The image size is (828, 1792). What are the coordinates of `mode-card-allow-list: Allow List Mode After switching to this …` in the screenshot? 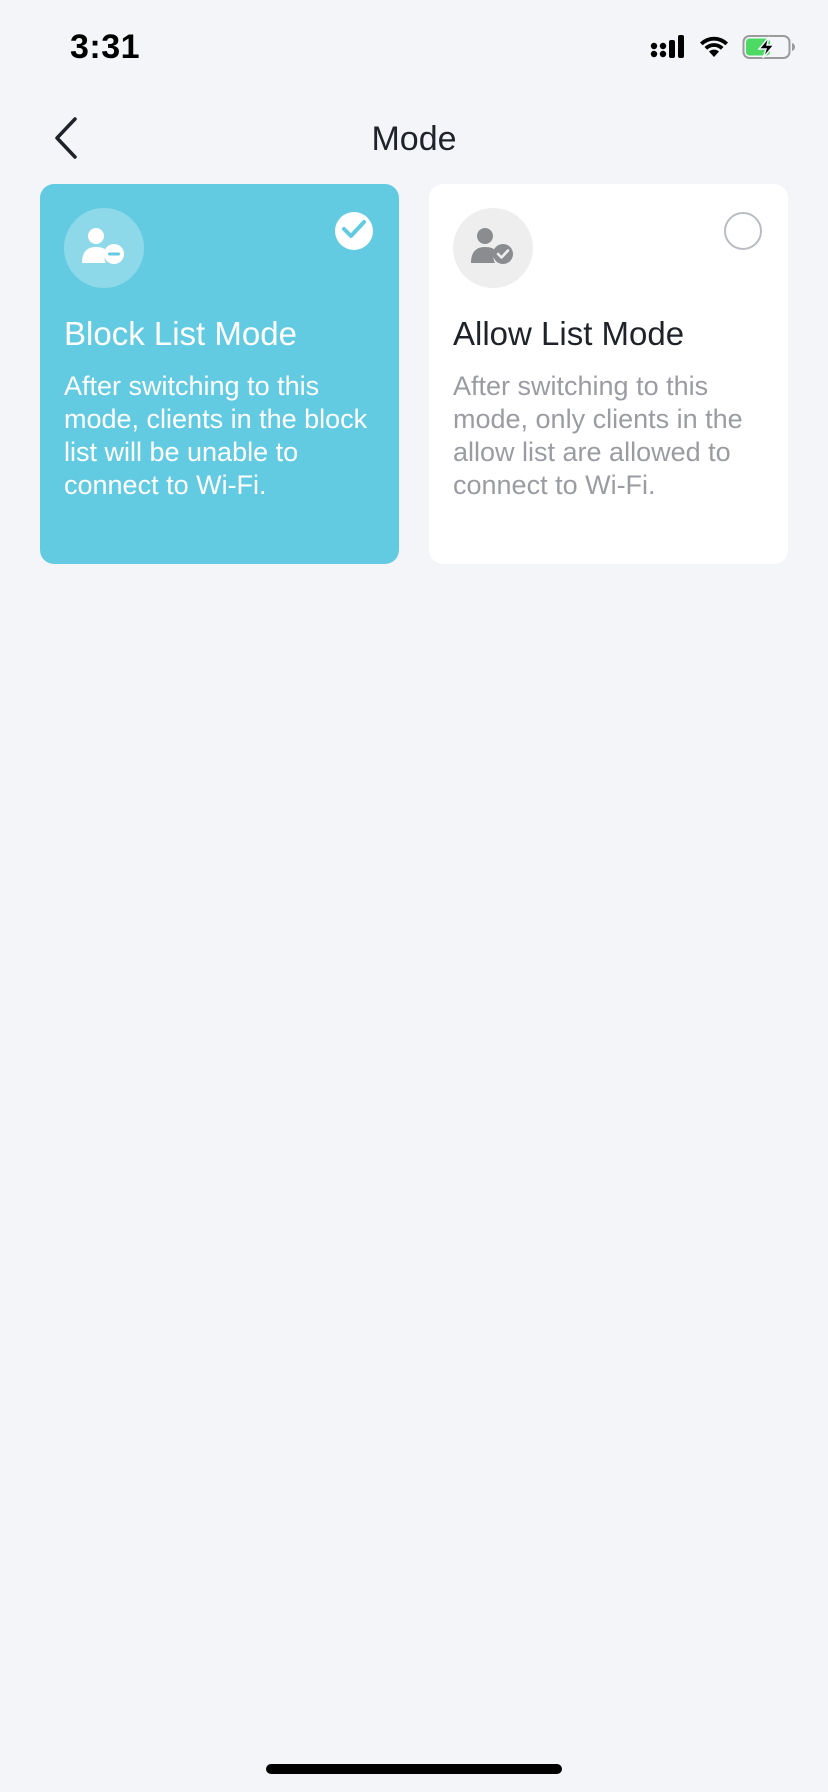 It's located at (608, 374).